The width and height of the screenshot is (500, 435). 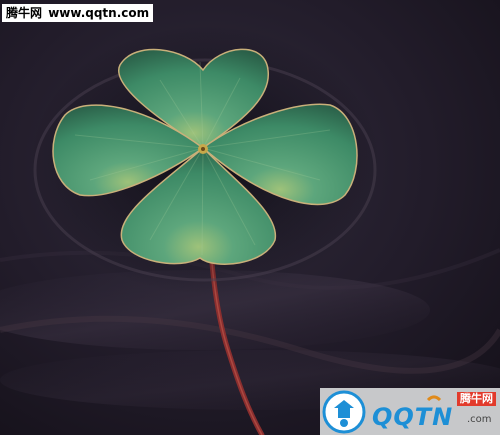 What do you see at coordinates (99, 13) in the screenshot?
I see `watermark-site: www.qqtn.com` at bounding box center [99, 13].